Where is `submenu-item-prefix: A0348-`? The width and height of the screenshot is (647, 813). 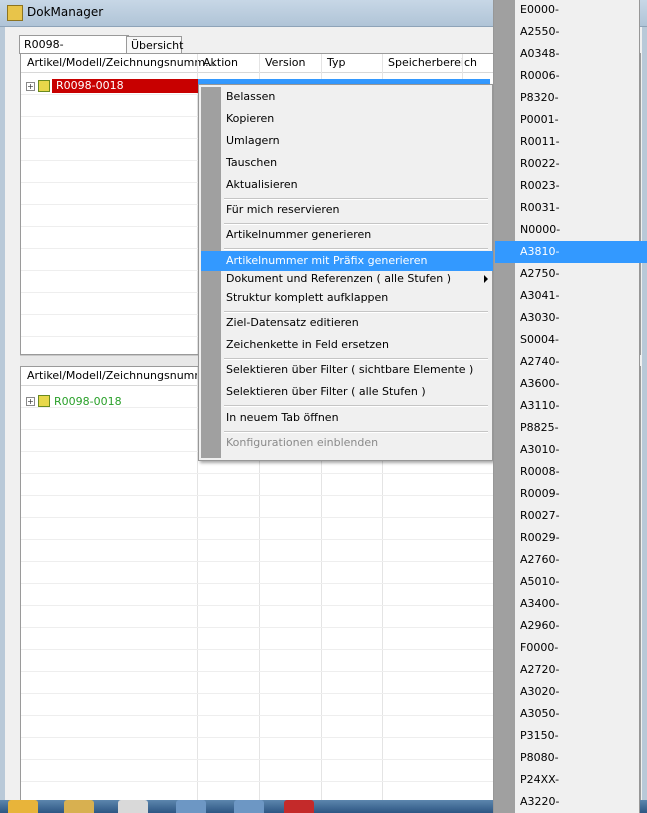
submenu-item-prefix: A0348- is located at coordinates (577, 54).